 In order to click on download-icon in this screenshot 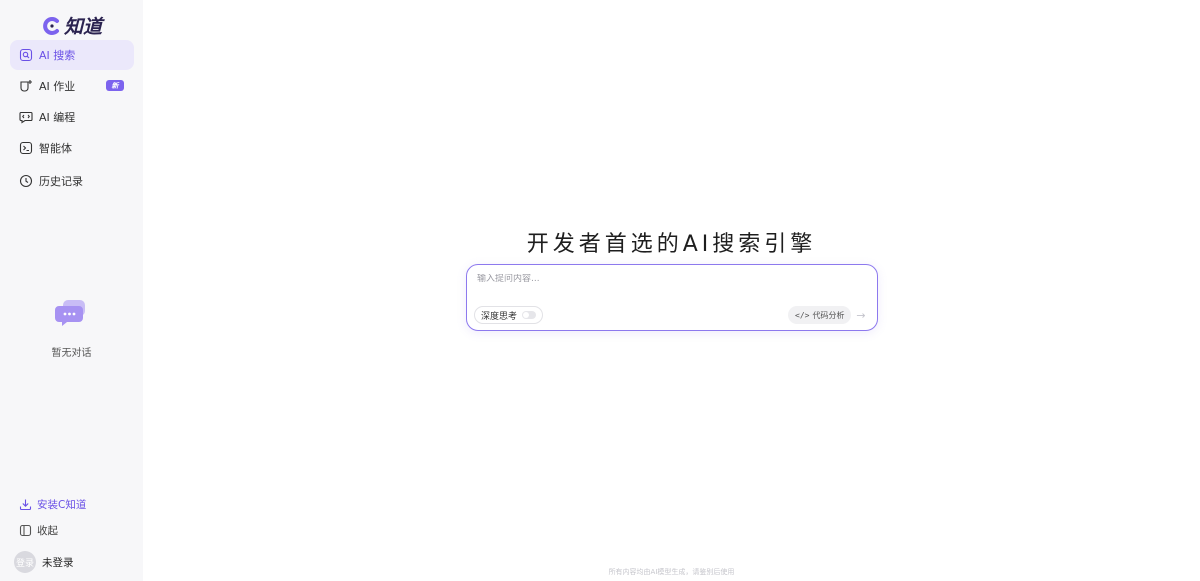, I will do `click(25, 504)`.